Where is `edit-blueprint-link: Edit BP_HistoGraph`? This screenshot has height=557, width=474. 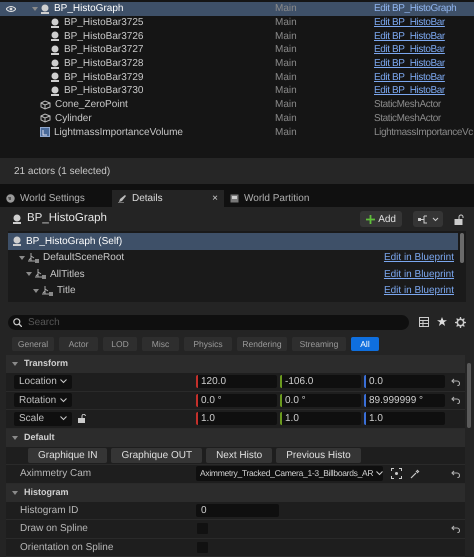
edit-blueprint-link: Edit BP_HistoGraph is located at coordinates (415, 8).